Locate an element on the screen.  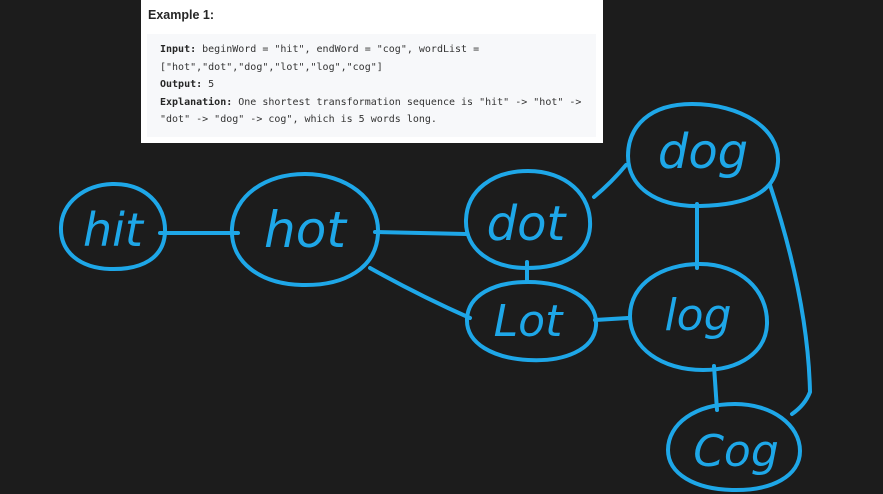
node-dot-label: dot is located at coordinates (527, 224).